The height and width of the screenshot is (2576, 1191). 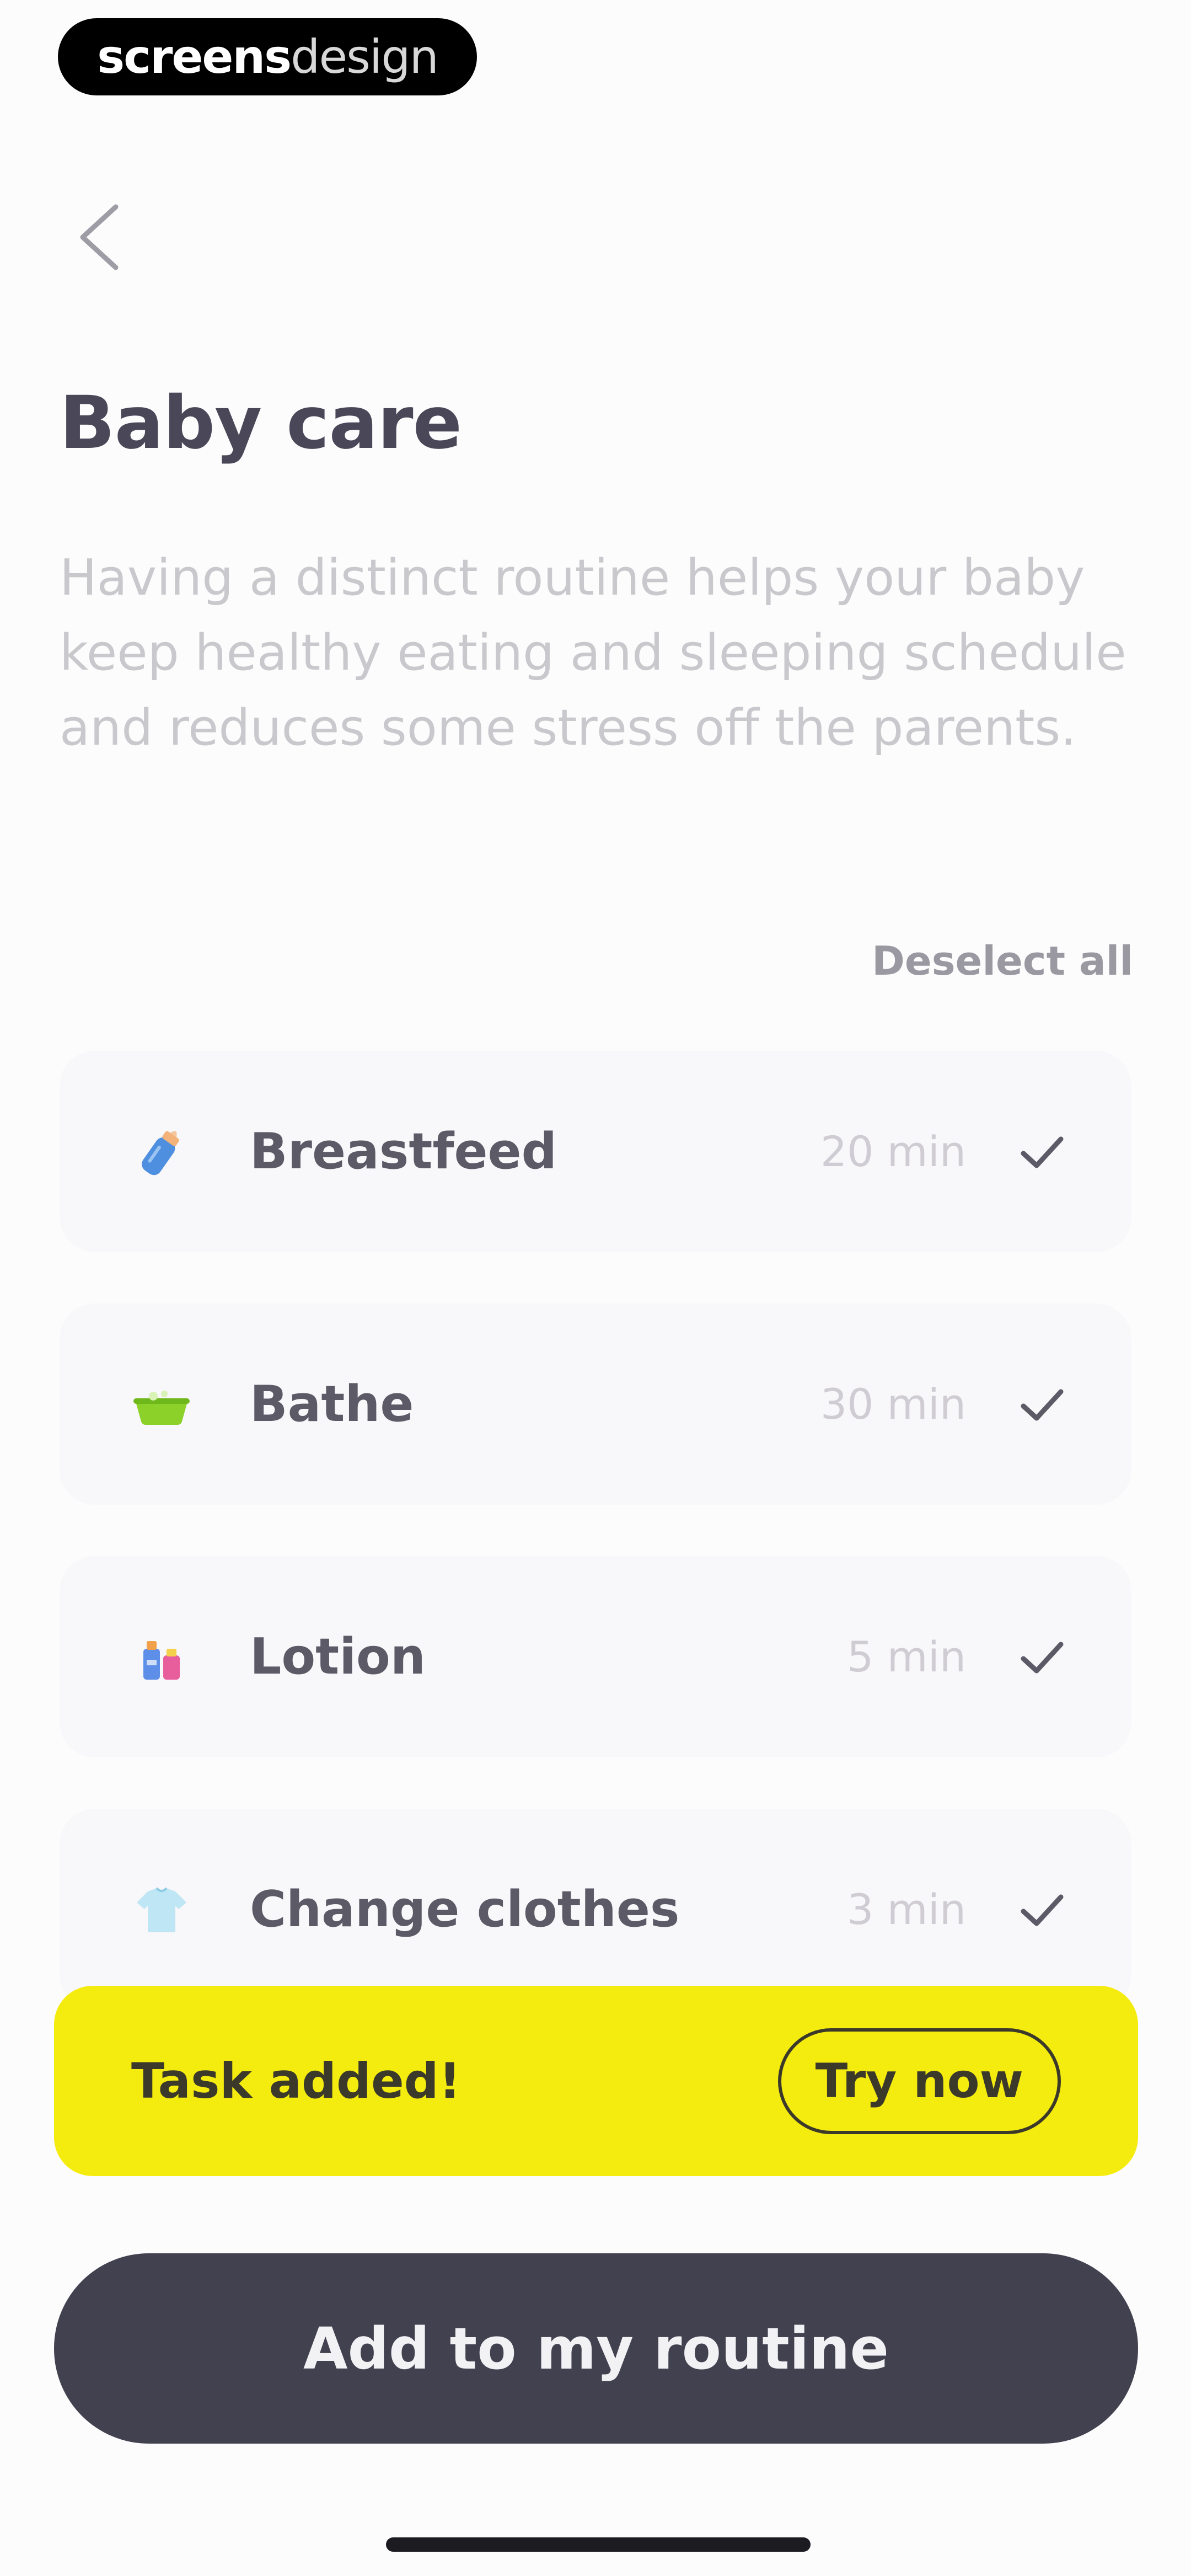 I want to click on toast-message: Task added!, so click(x=296, y=2081).